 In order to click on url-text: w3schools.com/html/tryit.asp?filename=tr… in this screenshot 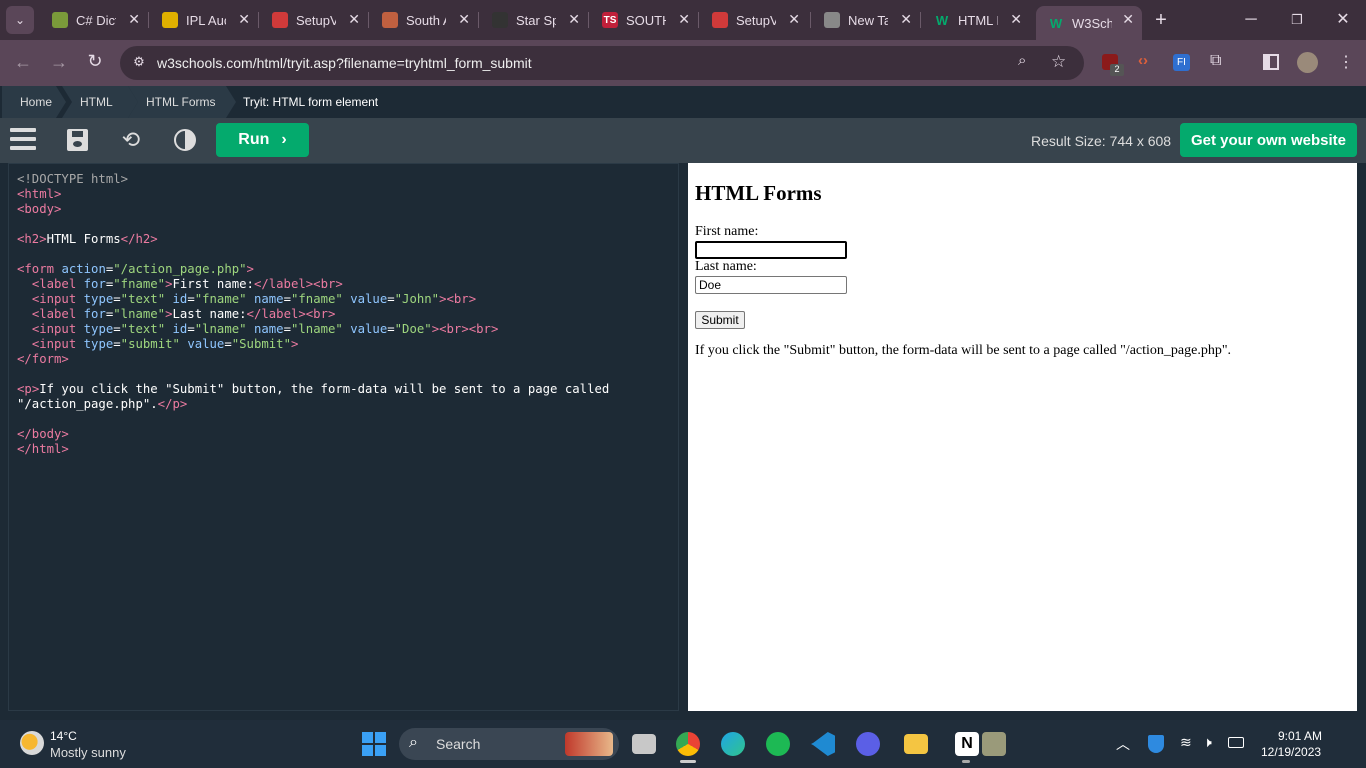, I will do `click(344, 63)`.